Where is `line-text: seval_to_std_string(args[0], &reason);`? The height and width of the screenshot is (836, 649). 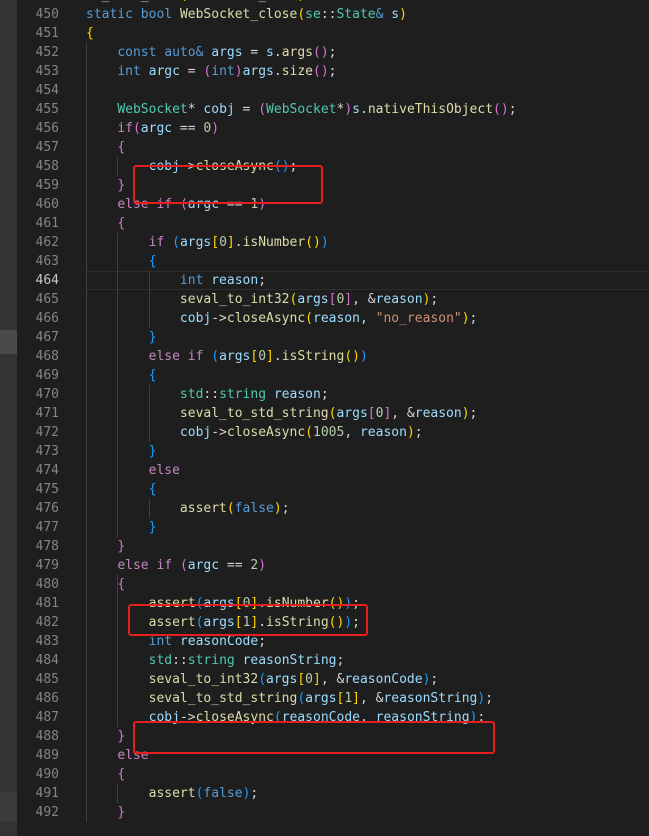 line-text: seval_to_std_string(args[0], &reason); is located at coordinates (281, 413).